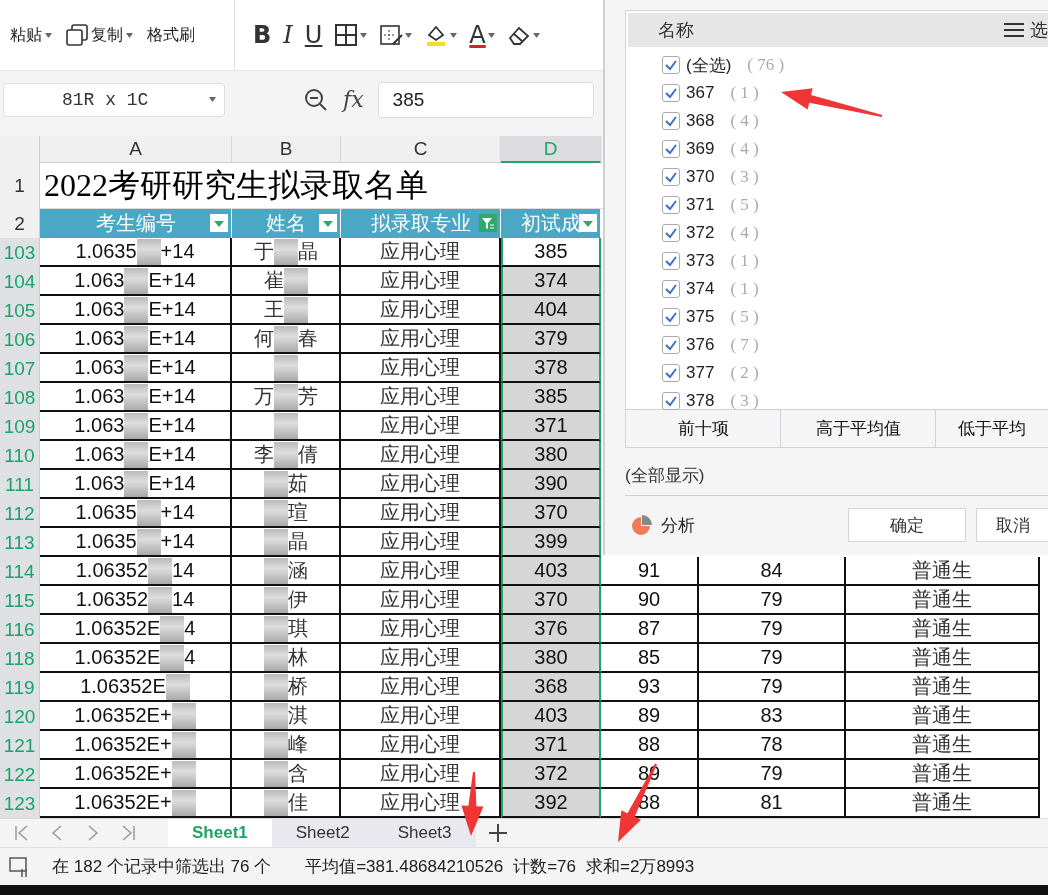 This screenshot has height=895, width=1048. What do you see at coordinates (551, 281) in the screenshot?
I see `table-cell: 374` at bounding box center [551, 281].